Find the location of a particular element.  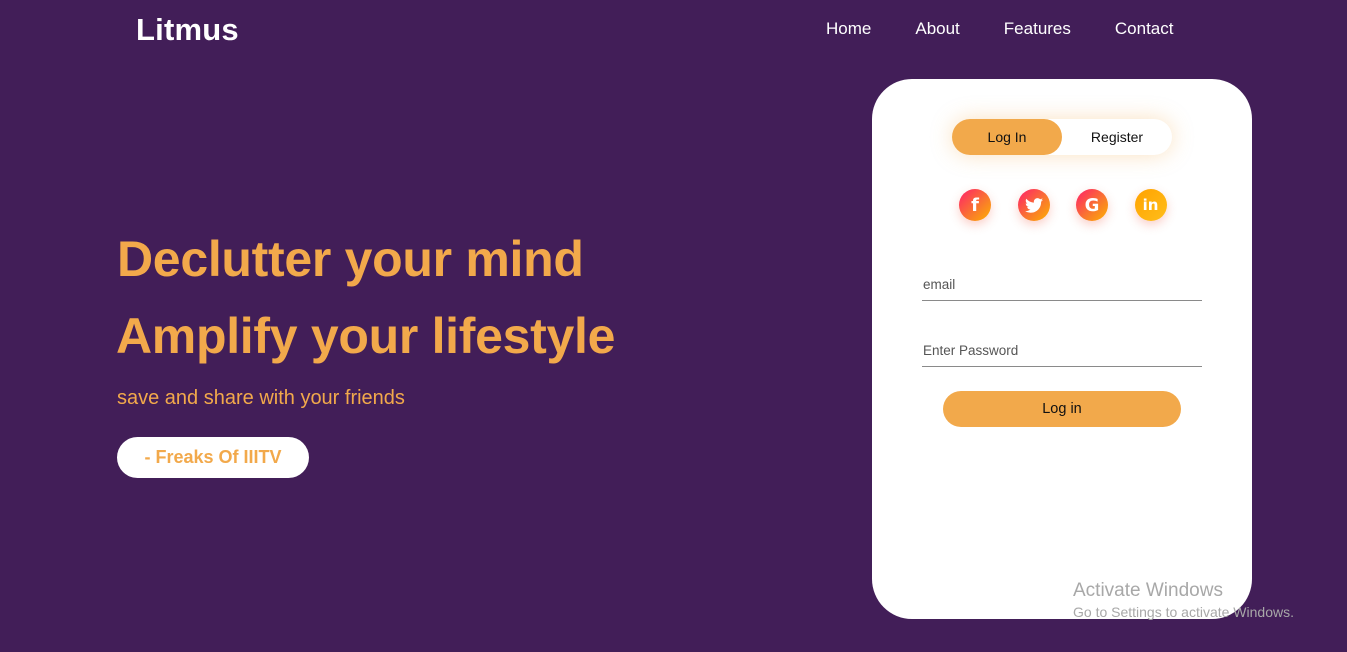

watermark-subtitle: Go to Settings to activate Windows. is located at coordinates (1183, 612).